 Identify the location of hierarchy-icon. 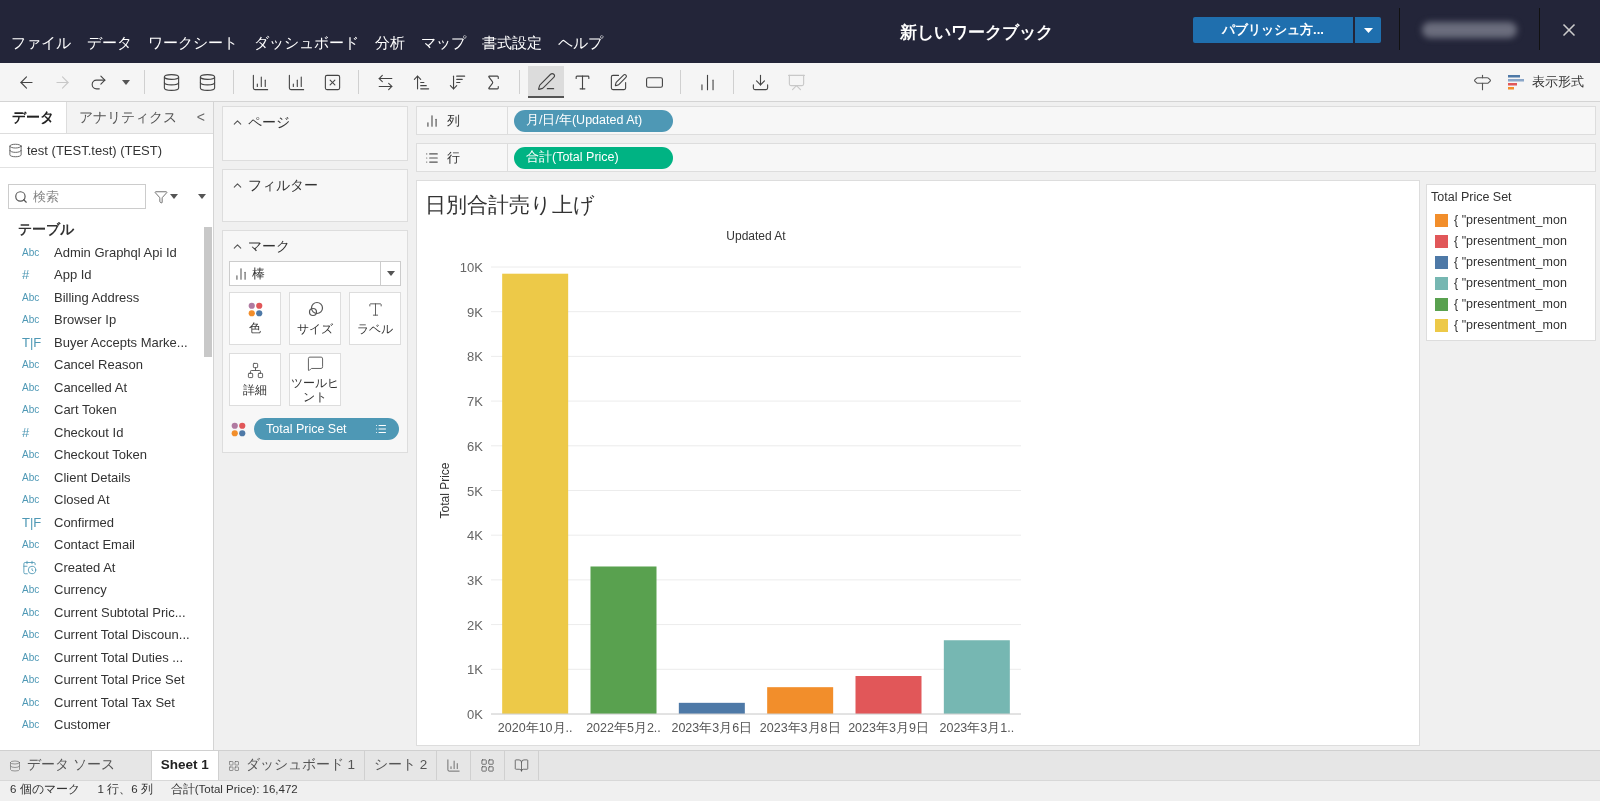
(255, 370).